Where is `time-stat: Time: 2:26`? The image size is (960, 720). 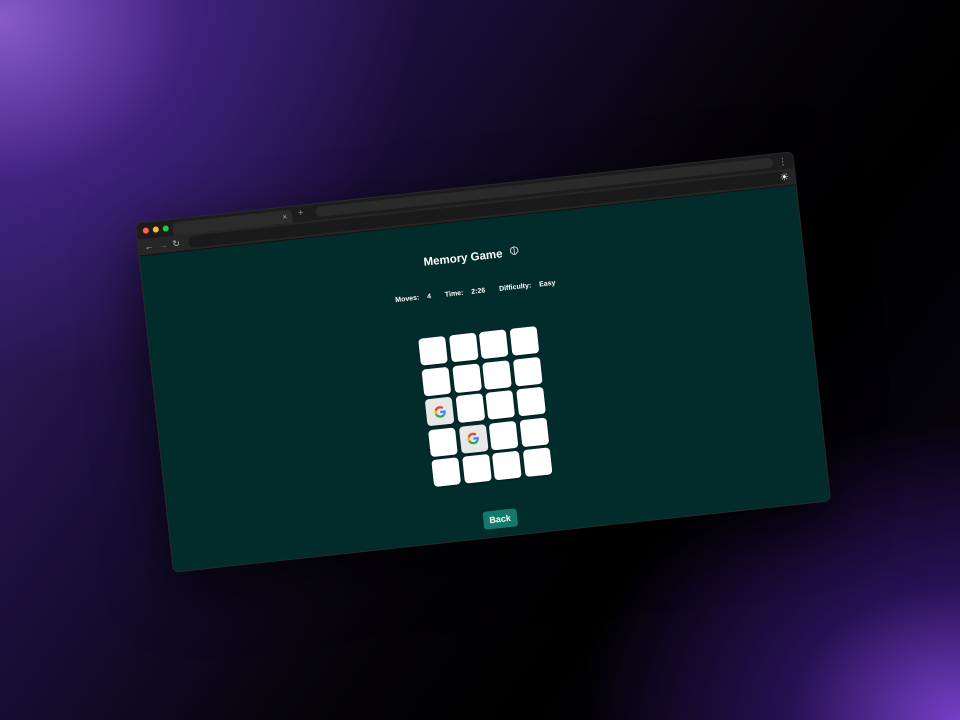 time-stat: Time: 2:26 is located at coordinates (465, 293).